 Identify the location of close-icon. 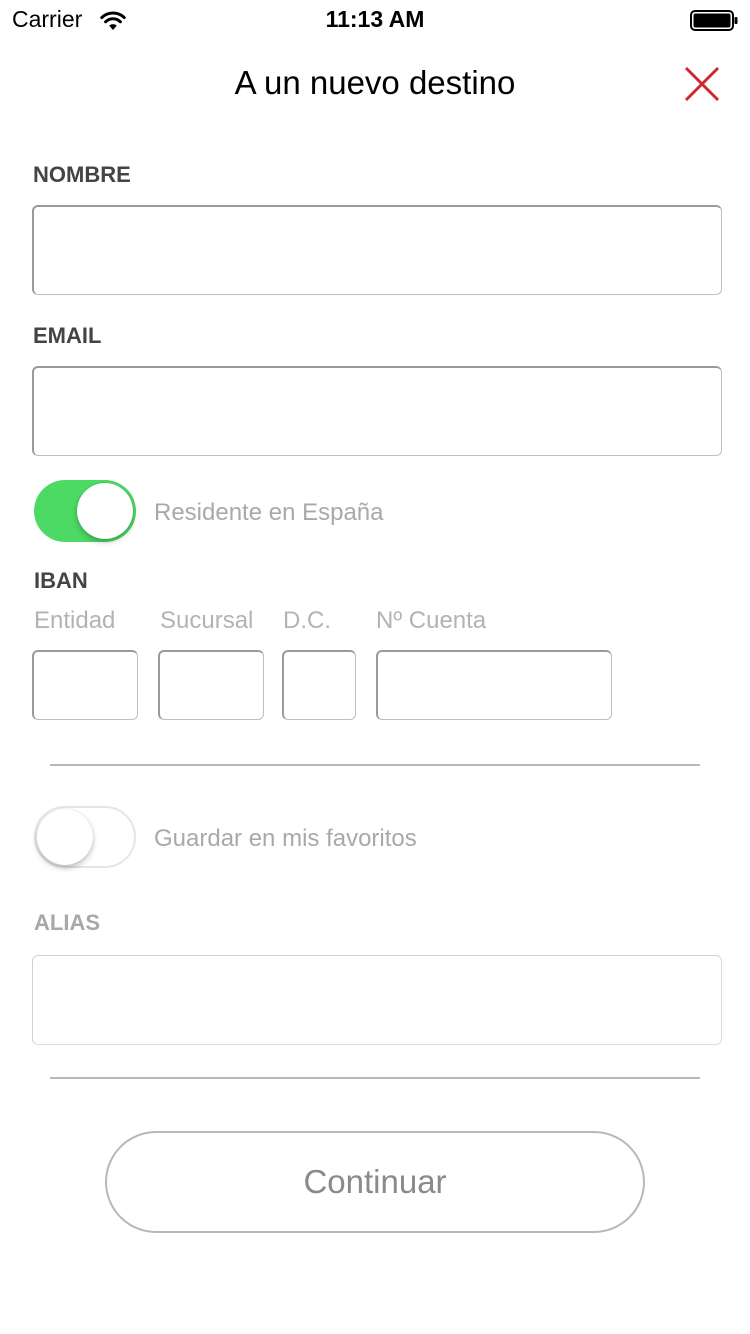
(702, 84).